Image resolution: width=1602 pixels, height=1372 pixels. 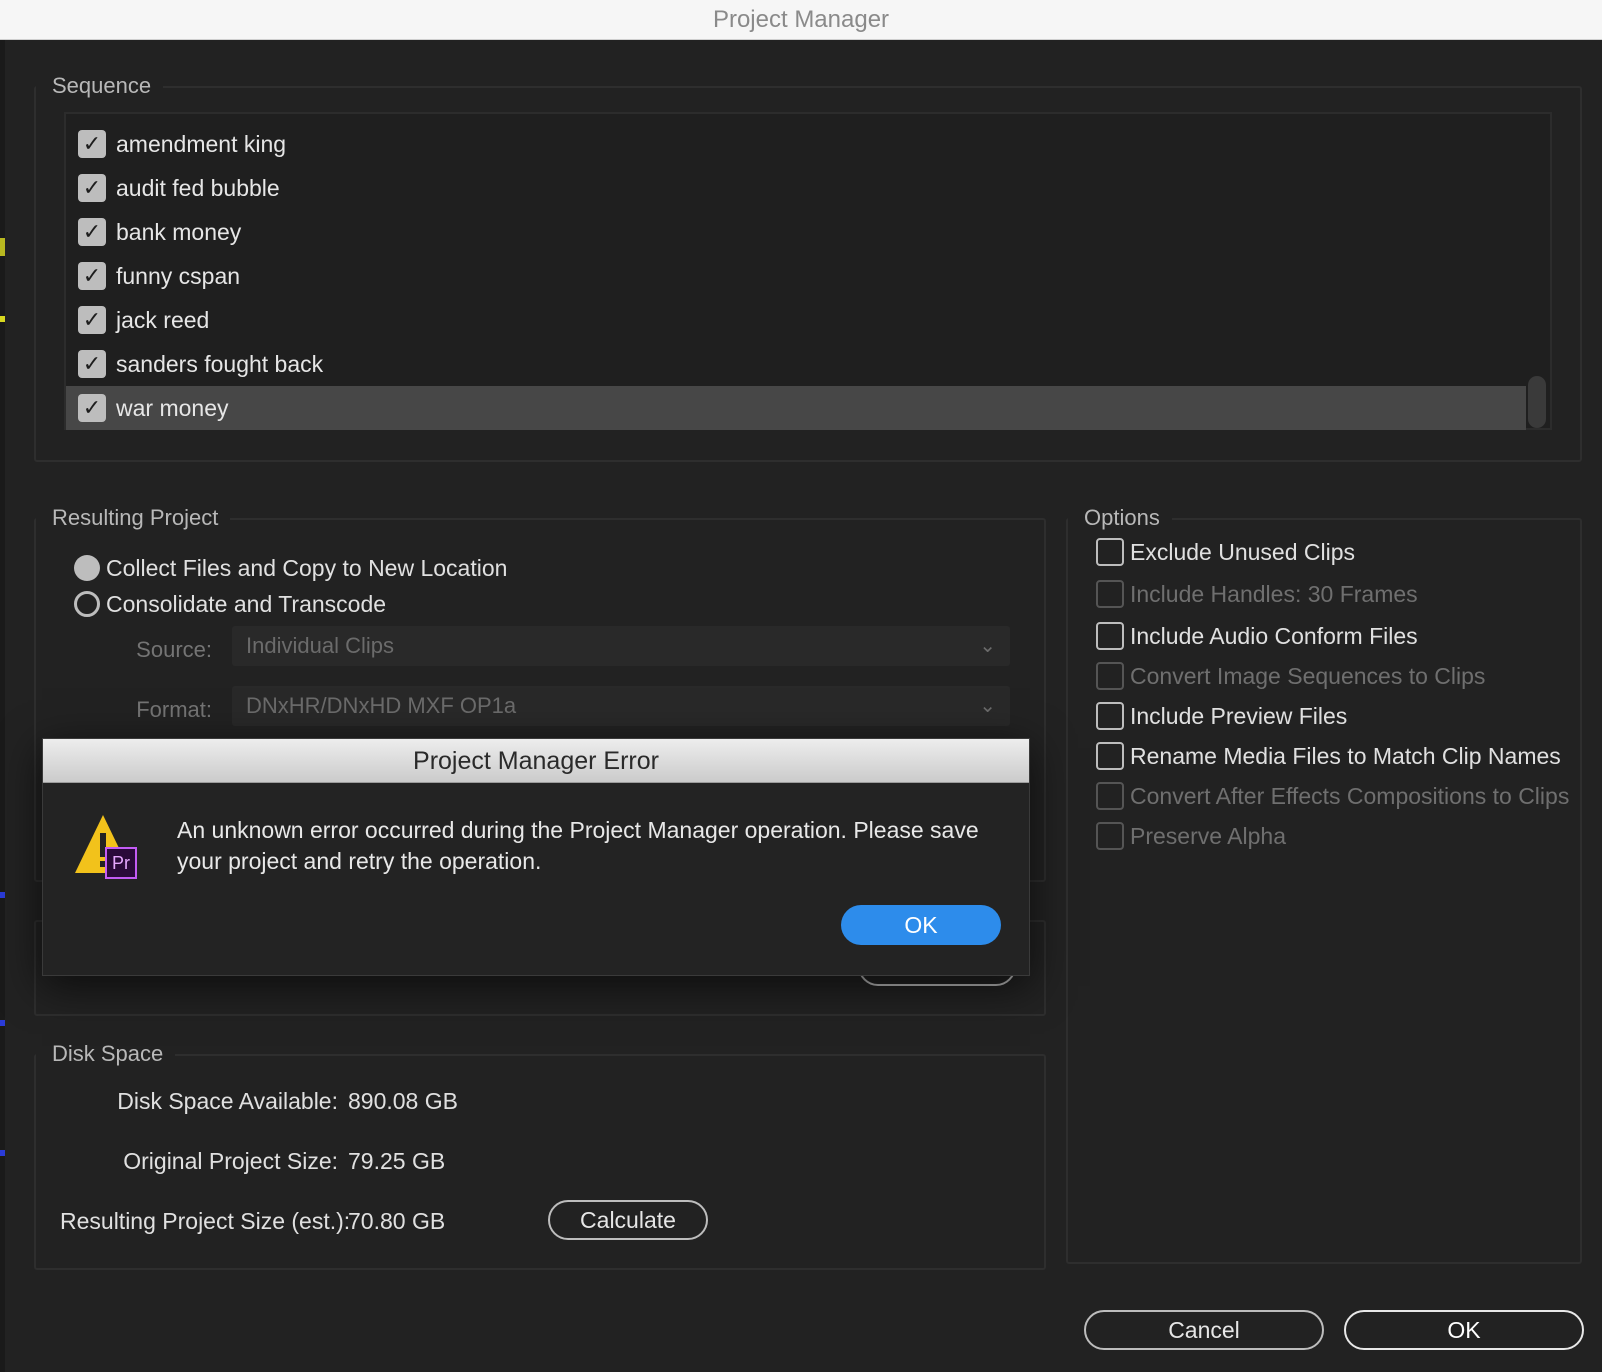 I want to click on rename-media-files-checkbox, so click(x=1110, y=756).